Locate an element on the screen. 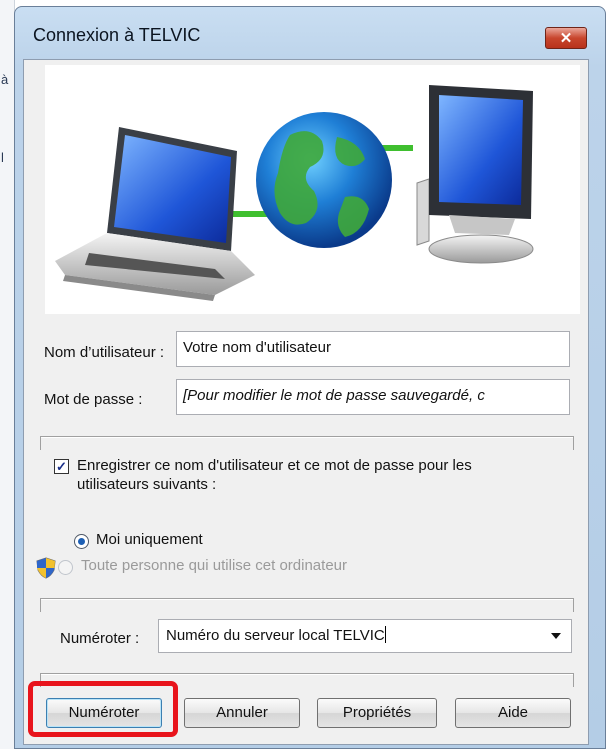 This screenshot has height=749, width=606. close-icon: ✕ is located at coordinates (566, 38).